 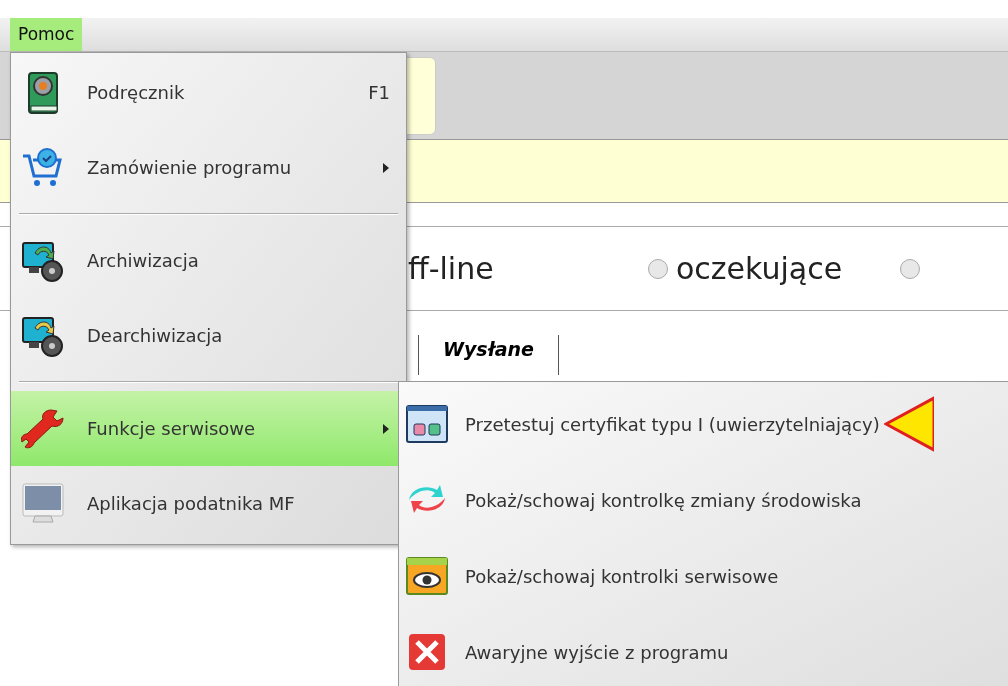 I want to click on menu-item: Zamówienie programu, so click(x=208, y=167).